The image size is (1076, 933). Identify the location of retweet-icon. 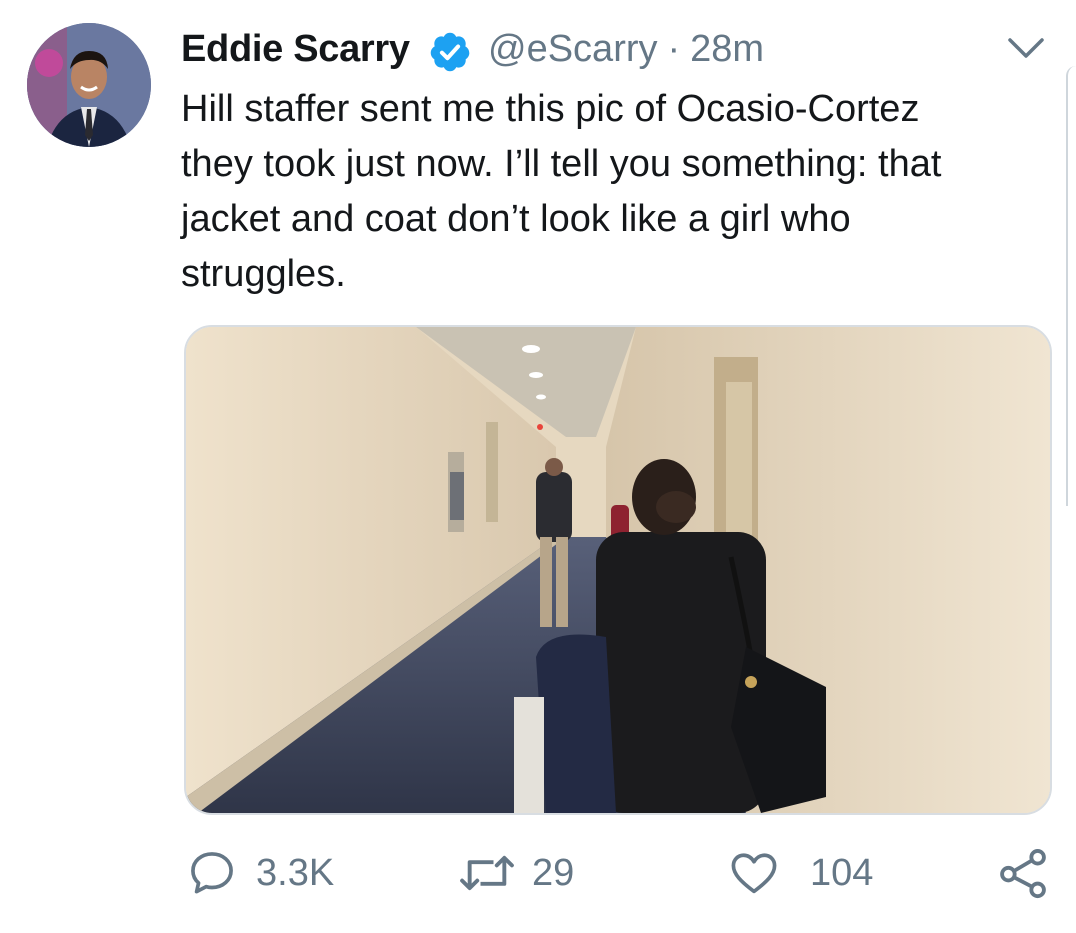
(487, 873).